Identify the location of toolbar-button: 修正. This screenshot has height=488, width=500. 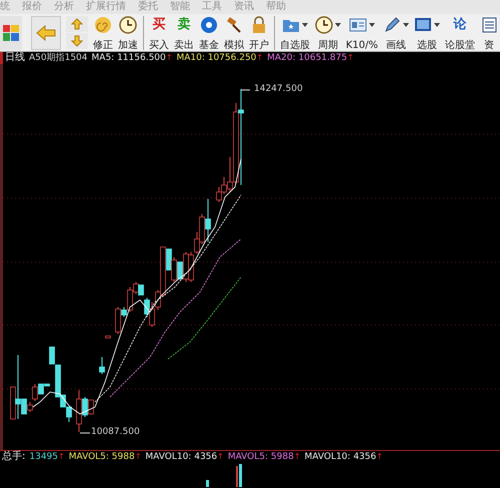
(102, 32).